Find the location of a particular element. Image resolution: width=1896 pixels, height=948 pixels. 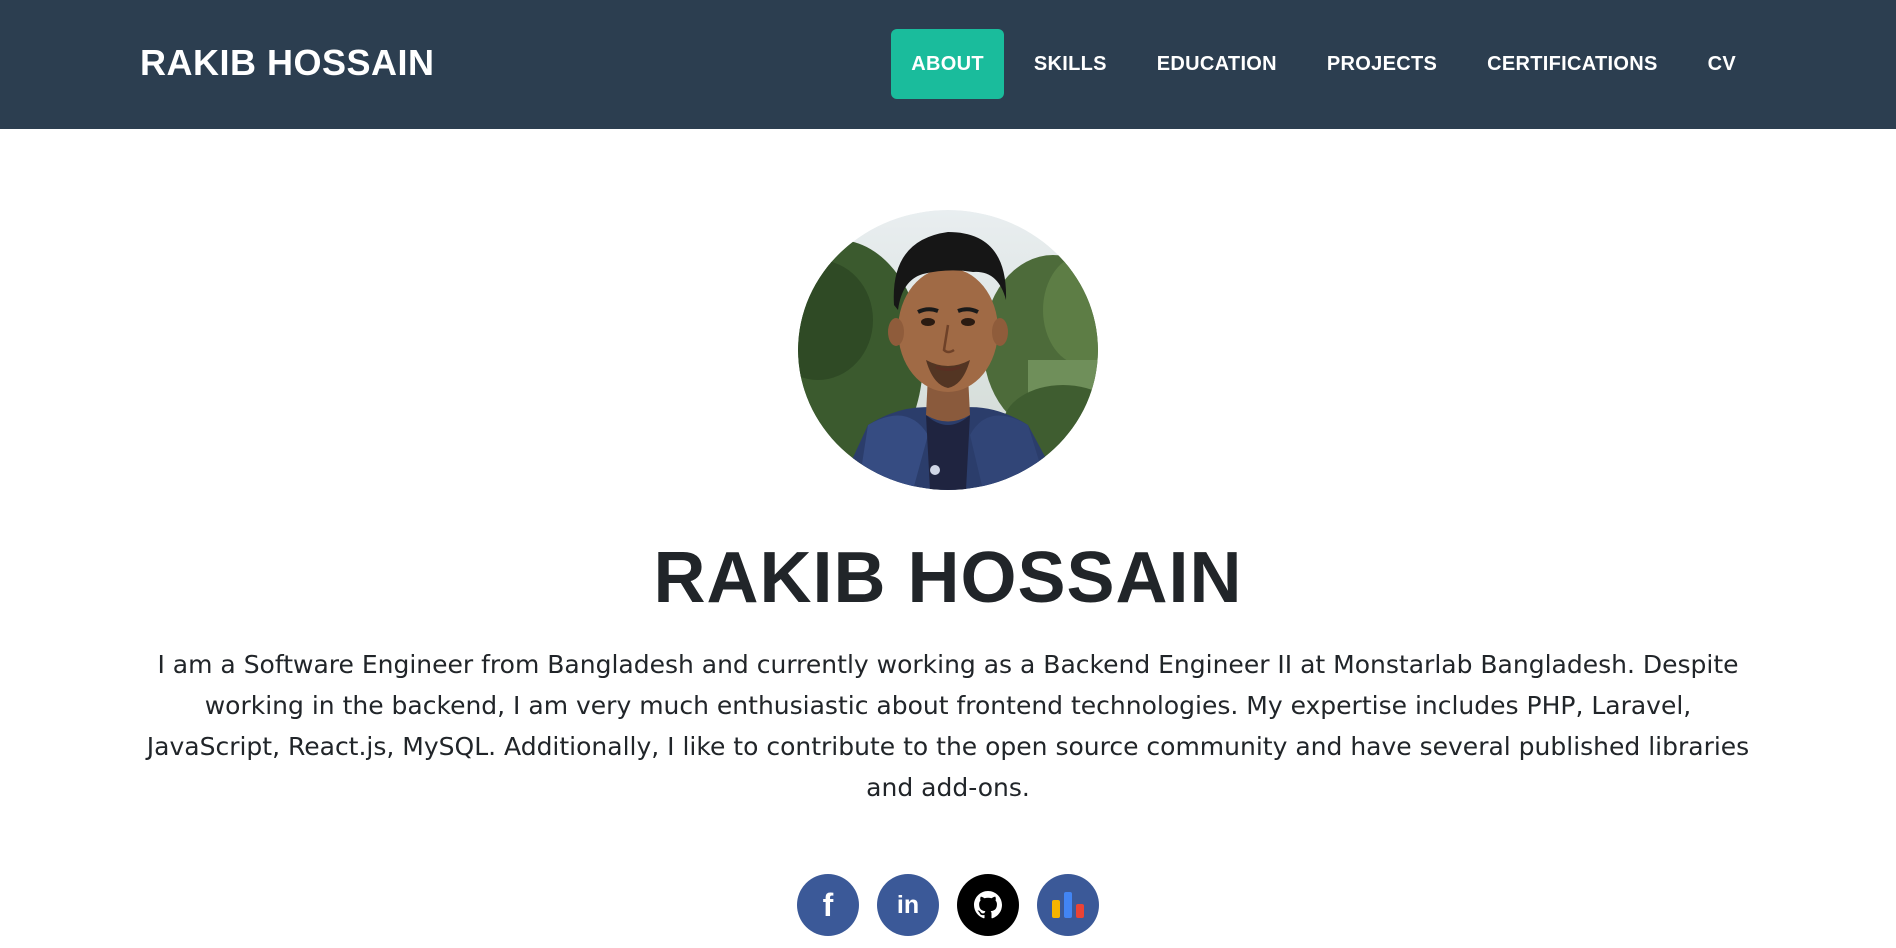

nav-about: ABOUT is located at coordinates (947, 64).